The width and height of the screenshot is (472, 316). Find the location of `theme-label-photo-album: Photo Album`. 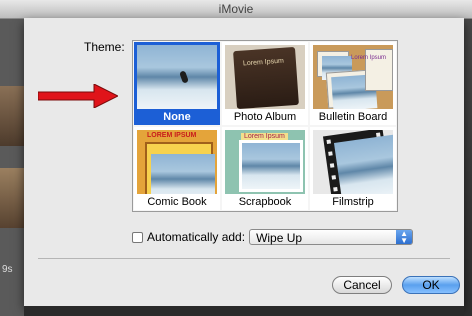

theme-label-photo-album: Photo Album is located at coordinates (265, 117).